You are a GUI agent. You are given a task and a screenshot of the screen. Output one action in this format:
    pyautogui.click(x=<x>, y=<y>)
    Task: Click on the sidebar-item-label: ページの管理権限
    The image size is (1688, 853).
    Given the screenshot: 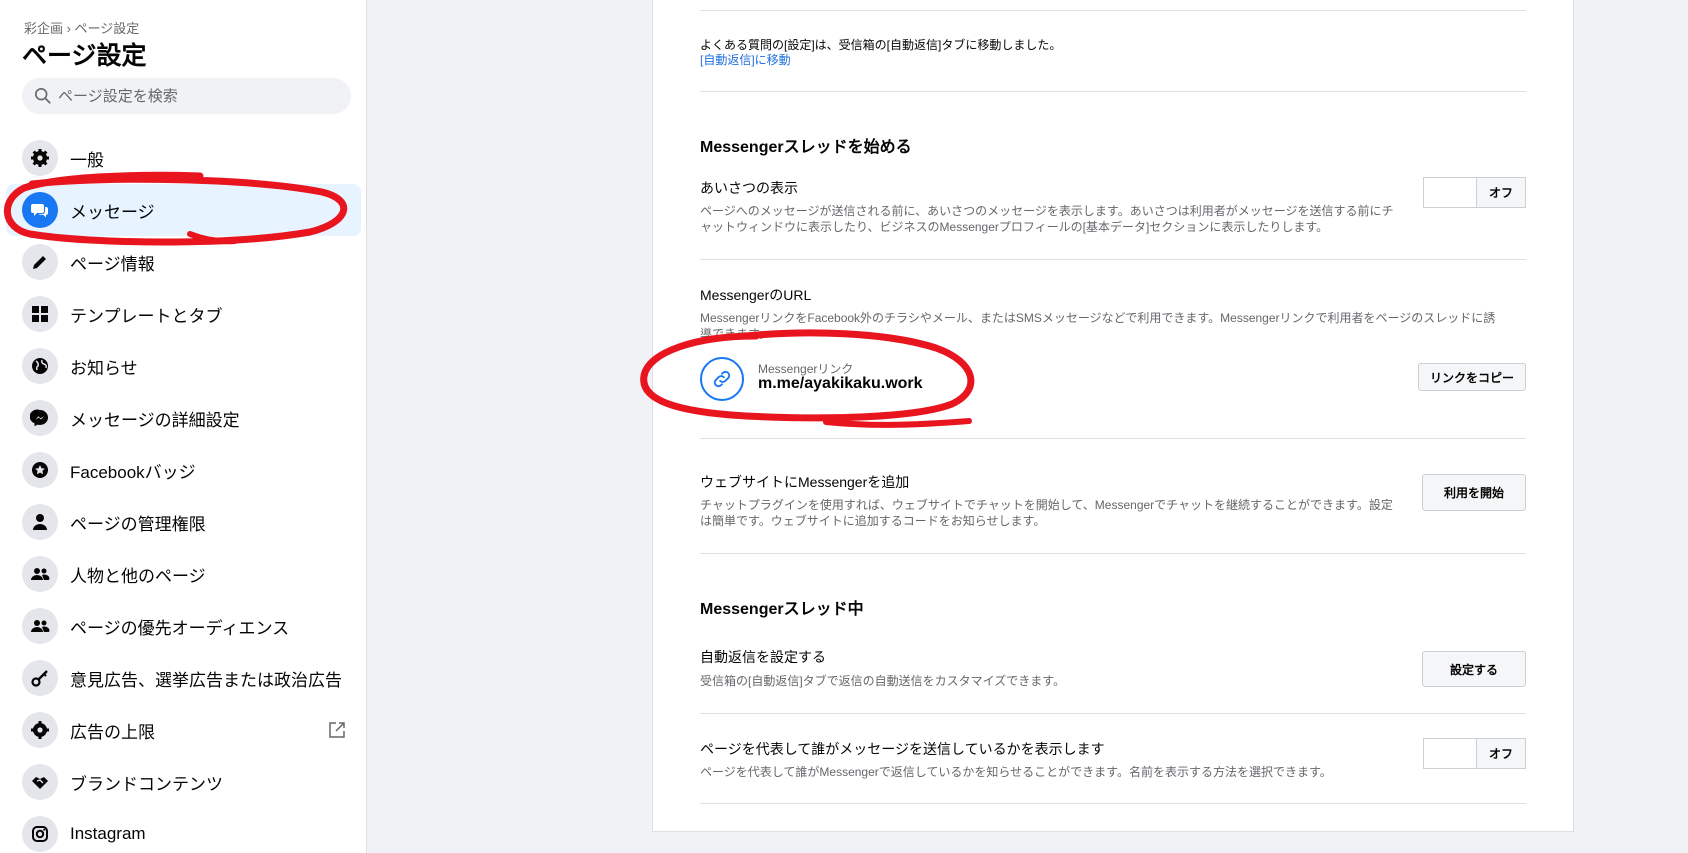 What is the action you would take?
    pyautogui.click(x=138, y=524)
    